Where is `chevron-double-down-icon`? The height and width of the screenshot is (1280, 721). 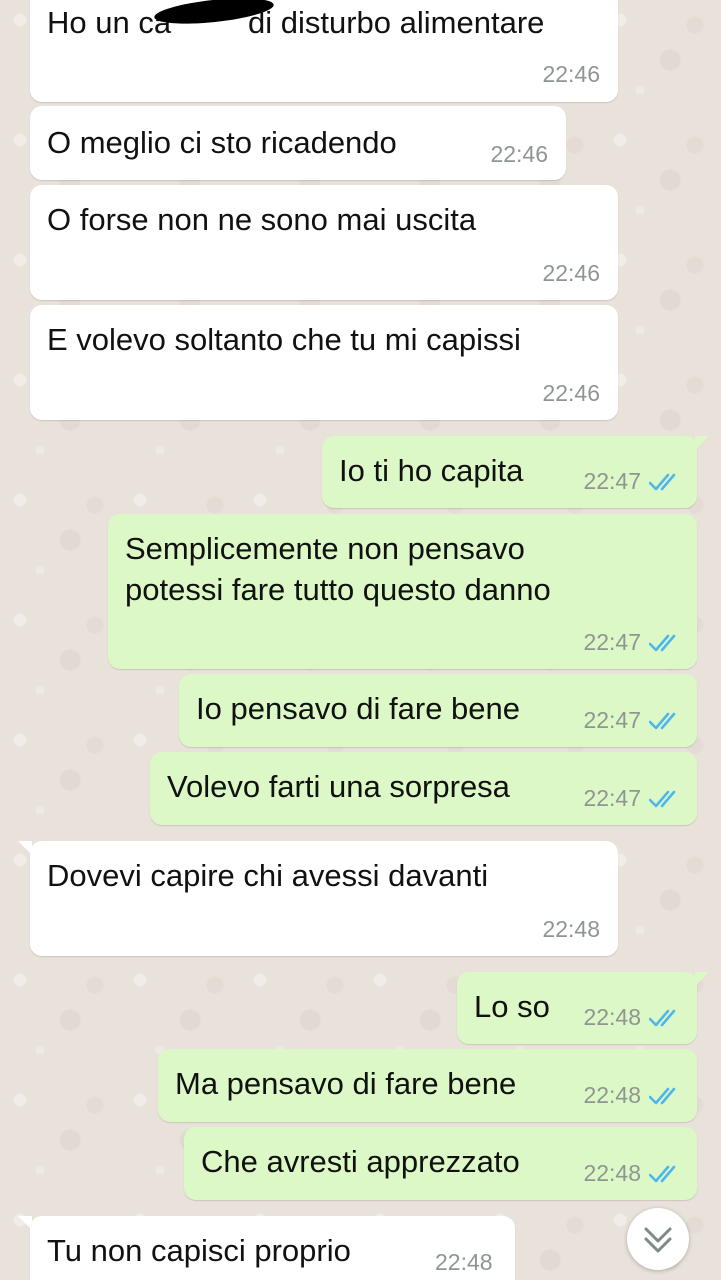 chevron-double-down-icon is located at coordinates (658, 1240).